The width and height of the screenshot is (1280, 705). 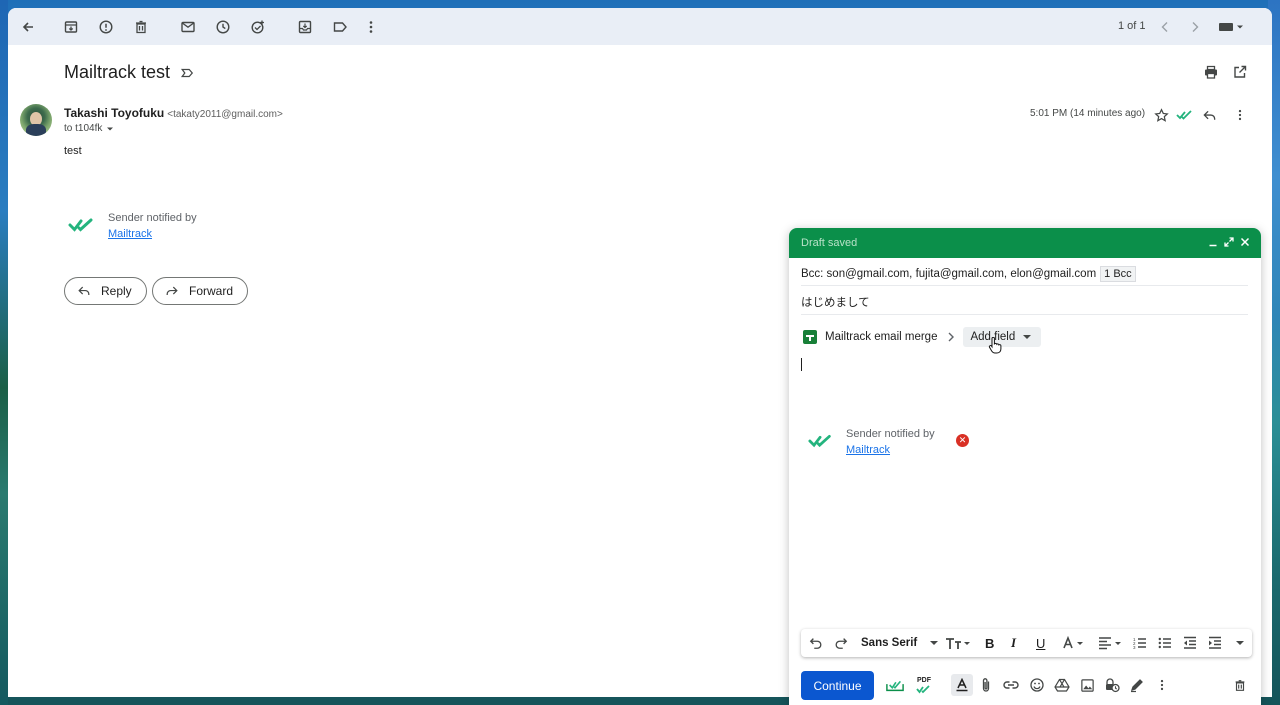 What do you see at coordinates (1213, 242) in the screenshot?
I see `minimize-icon` at bounding box center [1213, 242].